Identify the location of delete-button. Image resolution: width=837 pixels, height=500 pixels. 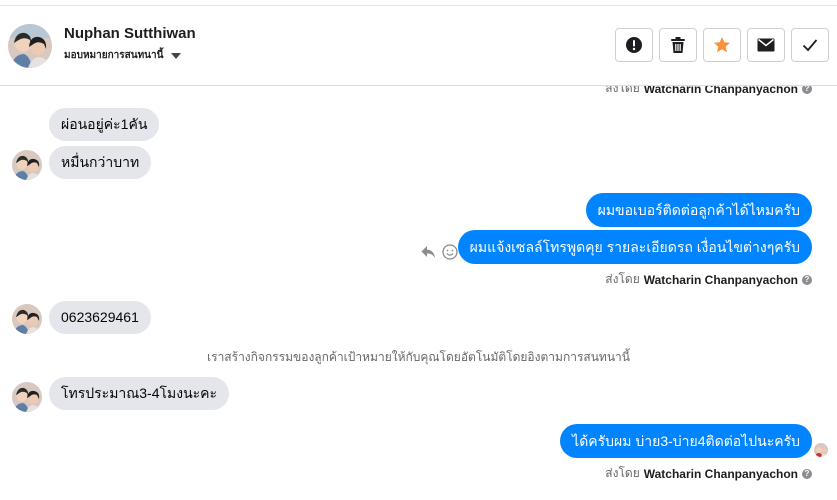
(678, 45).